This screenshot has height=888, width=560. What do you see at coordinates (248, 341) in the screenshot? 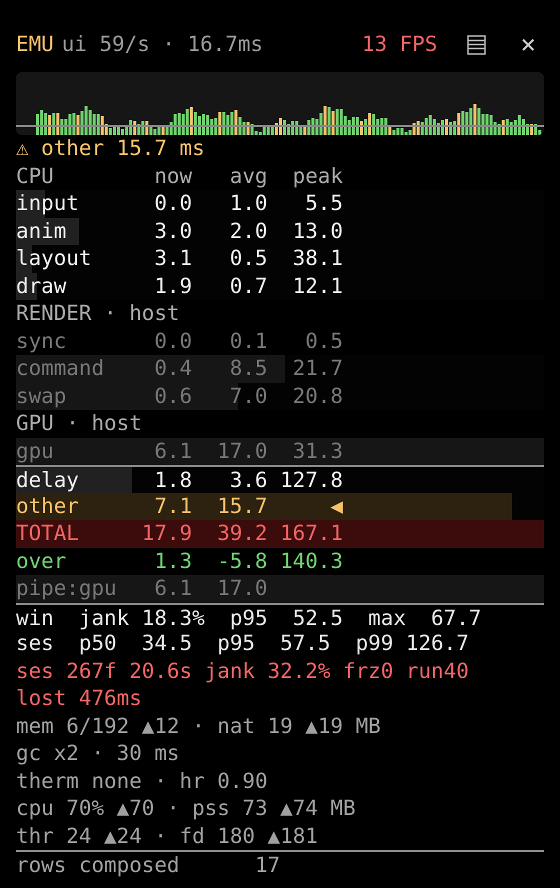
I see `cell-value: 0.1` at bounding box center [248, 341].